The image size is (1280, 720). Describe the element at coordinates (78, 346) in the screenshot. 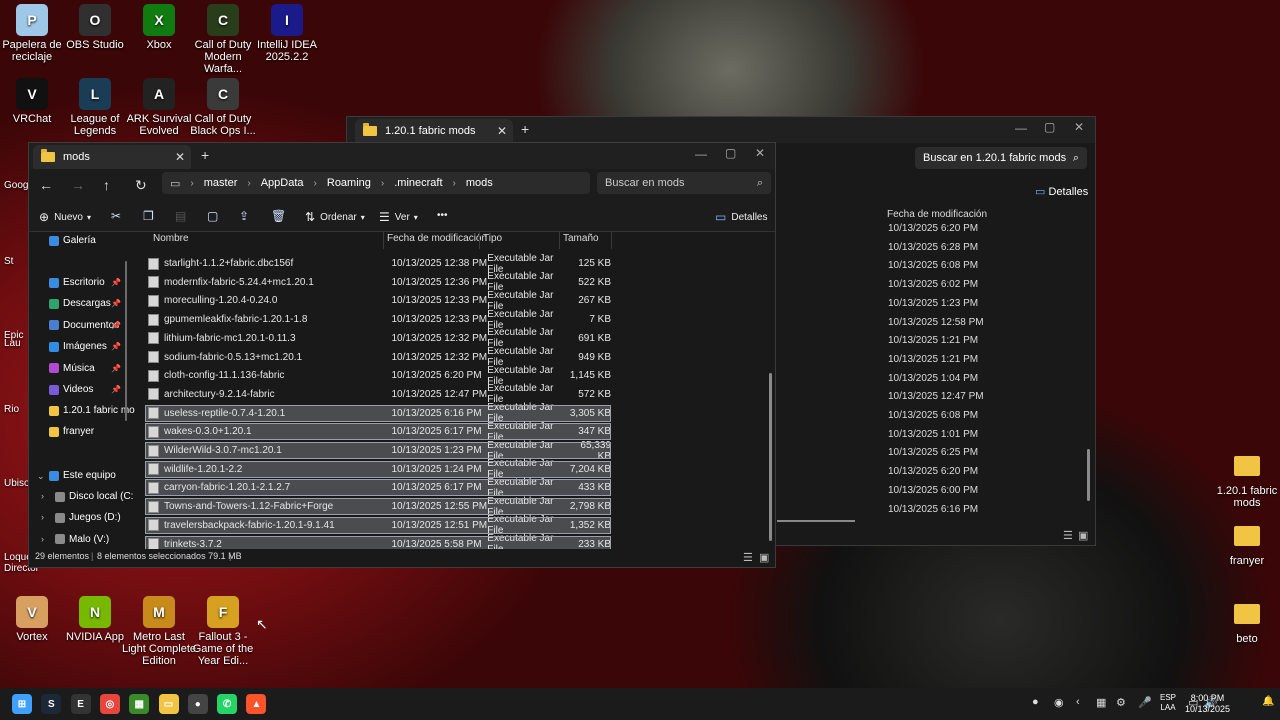

I see `sidebar-item: Imágenes` at that location.